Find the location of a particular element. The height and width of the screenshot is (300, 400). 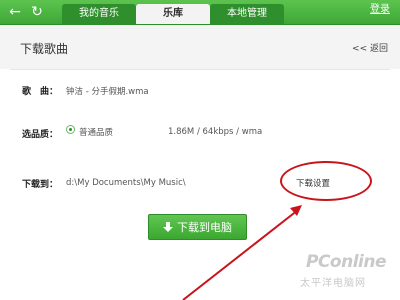

download-to-computer-button: 下载到电脑 is located at coordinates (197, 227).